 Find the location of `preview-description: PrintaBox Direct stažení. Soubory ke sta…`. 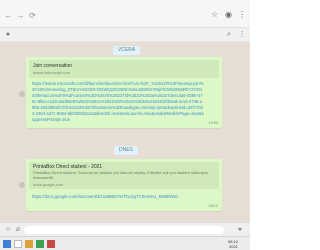

preview-description: PrintaBox Direct stažení. Soubory ke sta… is located at coordinates (120, 175).